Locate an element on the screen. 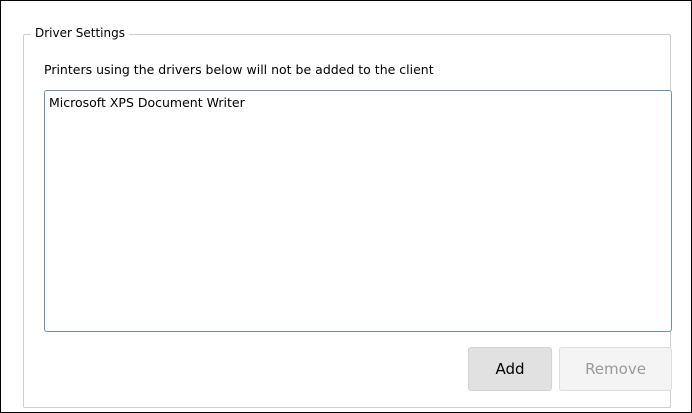 The image size is (692, 413). group-title: Driver Settings is located at coordinates (80, 33).